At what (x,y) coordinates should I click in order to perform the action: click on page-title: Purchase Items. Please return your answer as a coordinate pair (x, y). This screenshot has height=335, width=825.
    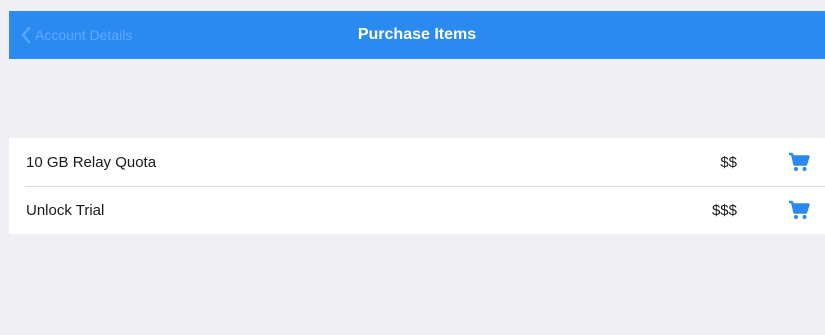
    Looking at the image, I should click on (417, 34).